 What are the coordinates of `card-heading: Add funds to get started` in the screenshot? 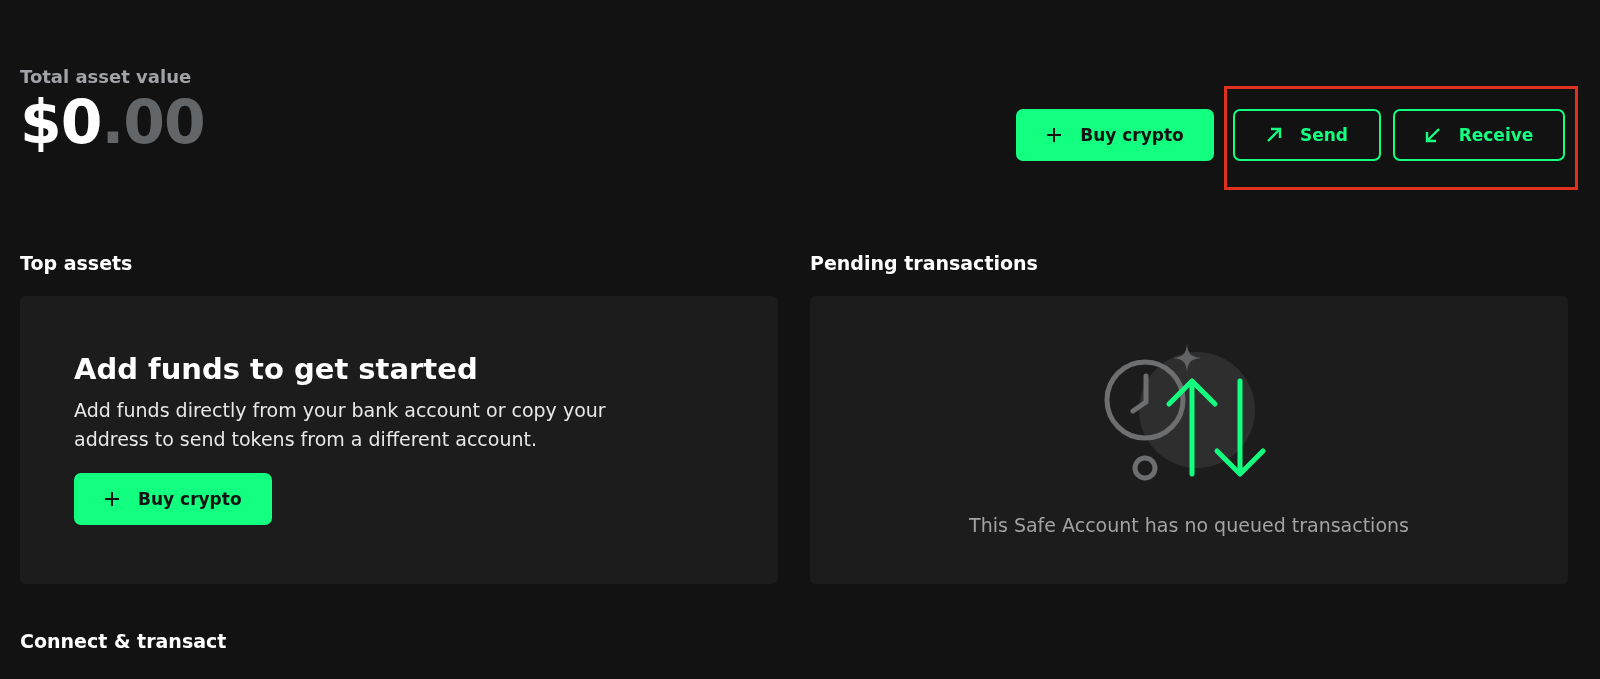 It's located at (276, 369).